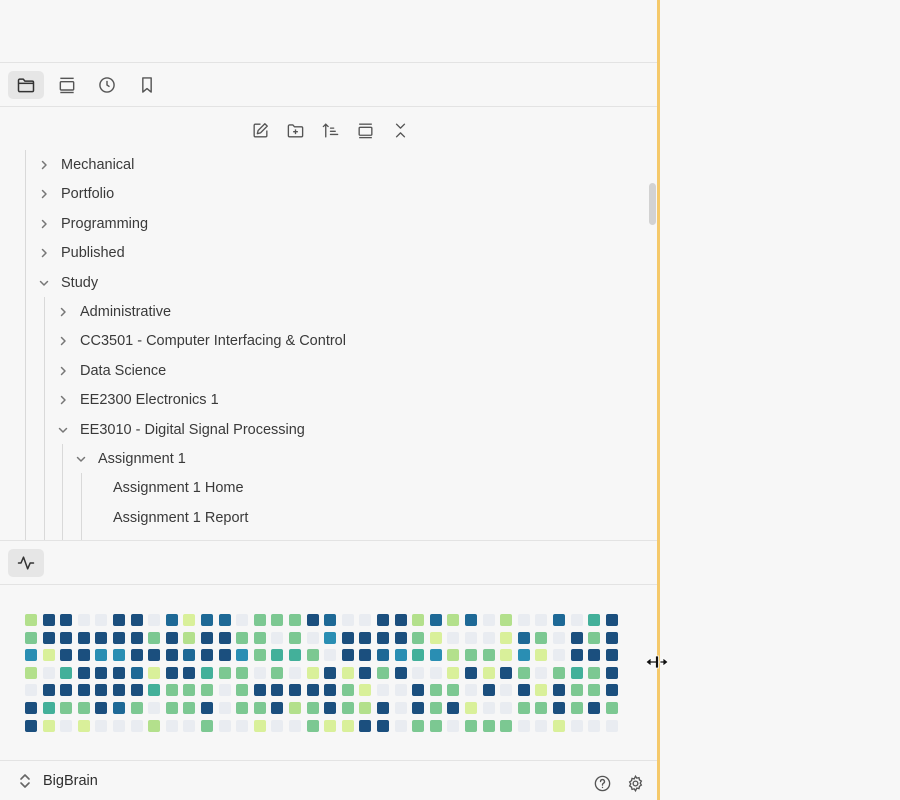 The image size is (900, 800). What do you see at coordinates (26, 563) in the screenshot?
I see `tab-activity` at bounding box center [26, 563].